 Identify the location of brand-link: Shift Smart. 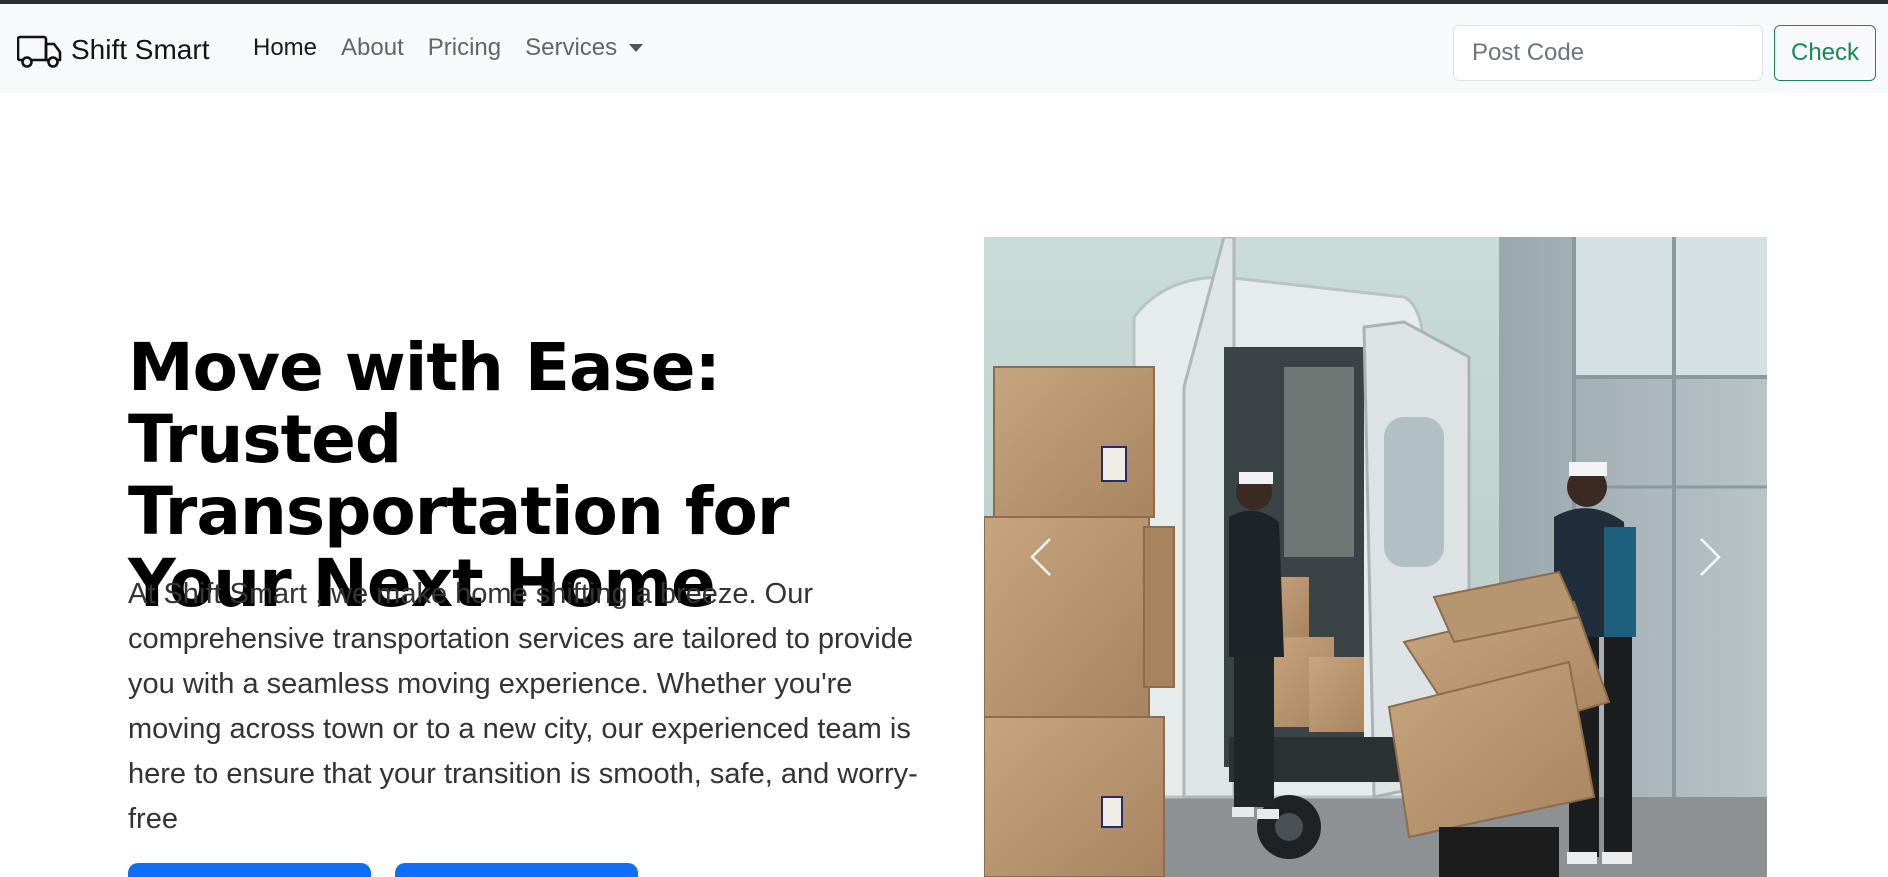
(113, 50).